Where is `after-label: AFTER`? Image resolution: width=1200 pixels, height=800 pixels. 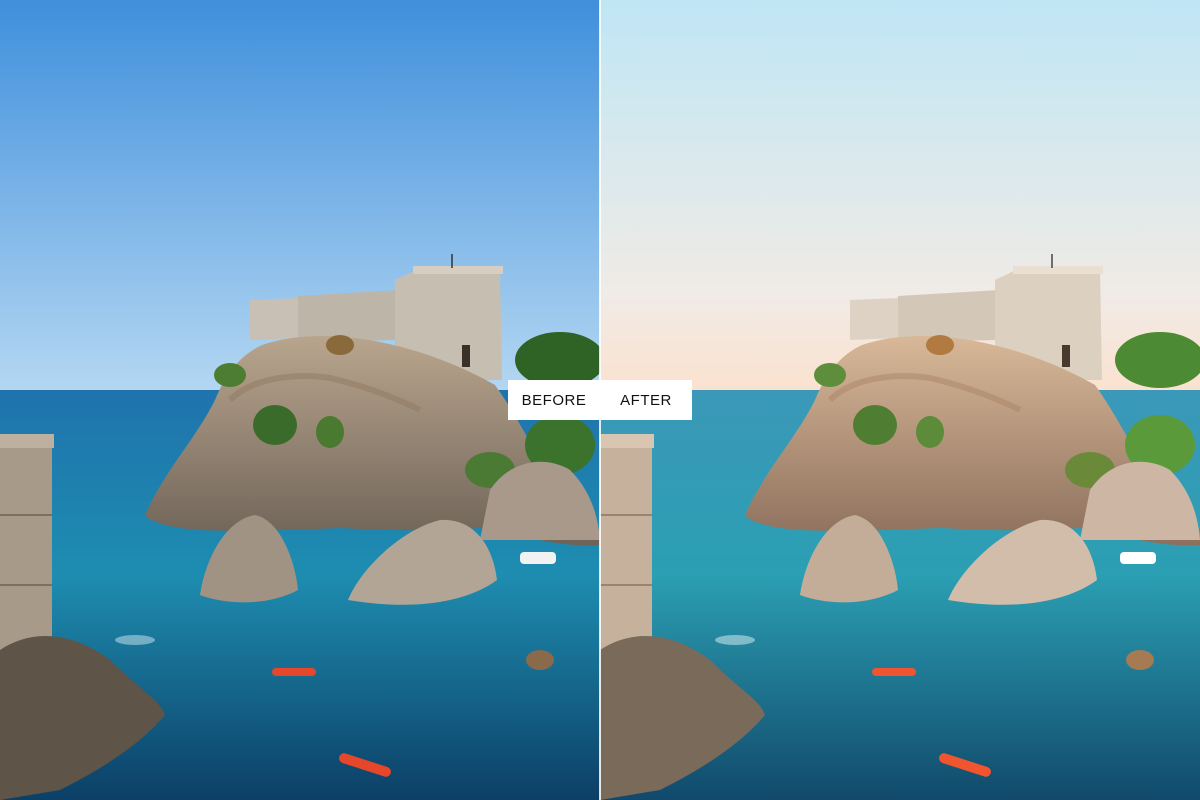 after-label: AFTER is located at coordinates (646, 400).